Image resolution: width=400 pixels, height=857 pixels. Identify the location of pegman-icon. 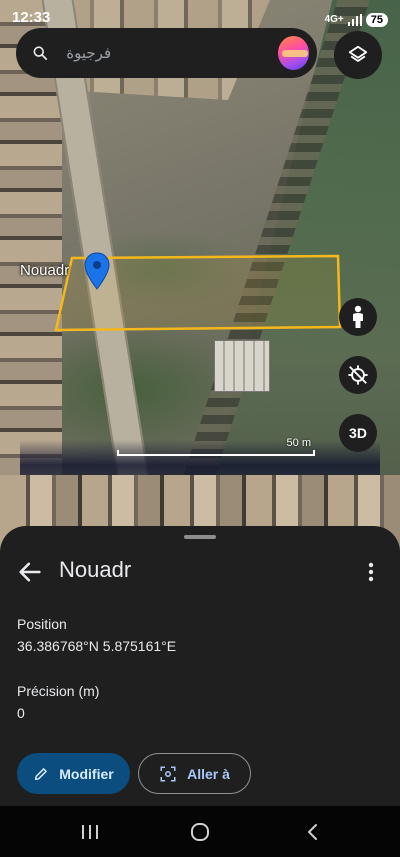
(358, 316).